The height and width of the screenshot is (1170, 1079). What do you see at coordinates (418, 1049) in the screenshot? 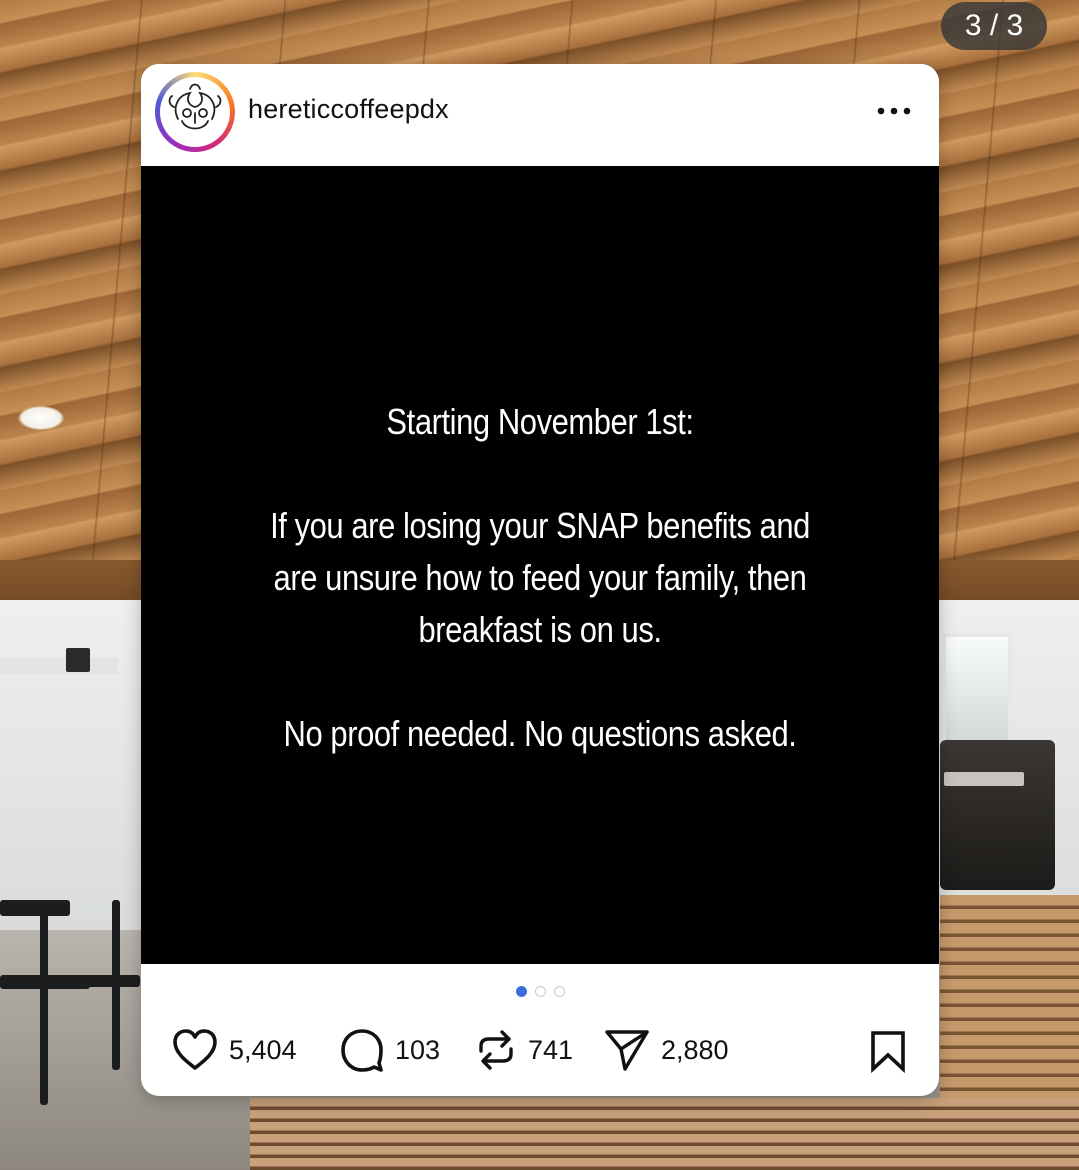
I see `comment-count: 103` at bounding box center [418, 1049].